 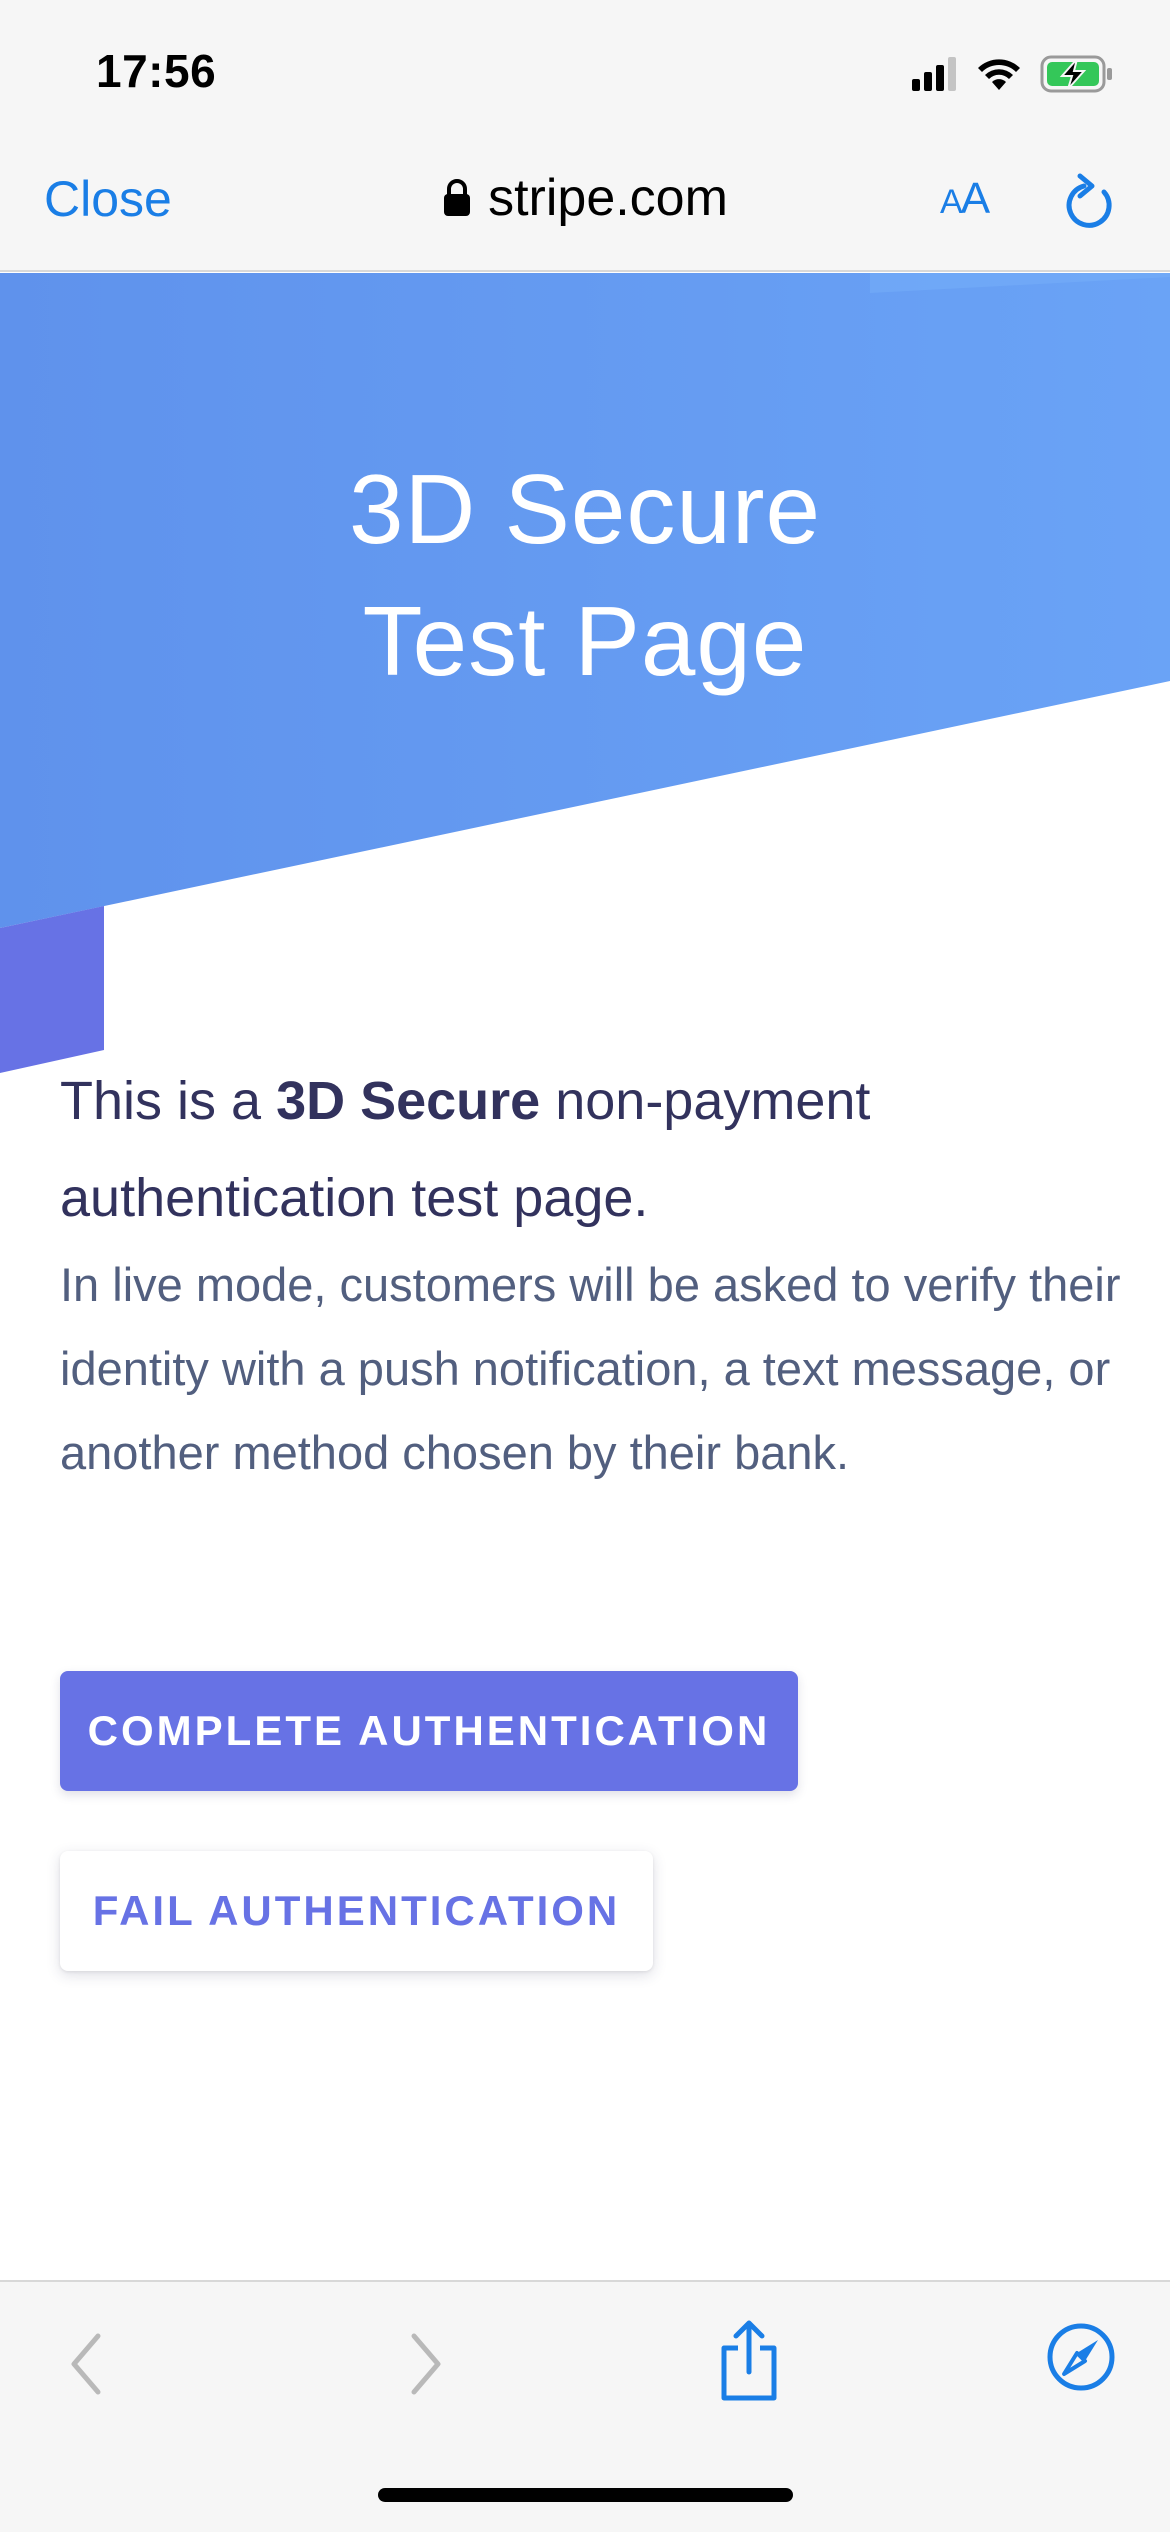 What do you see at coordinates (1089, 200) in the screenshot?
I see `reload-icon` at bounding box center [1089, 200].